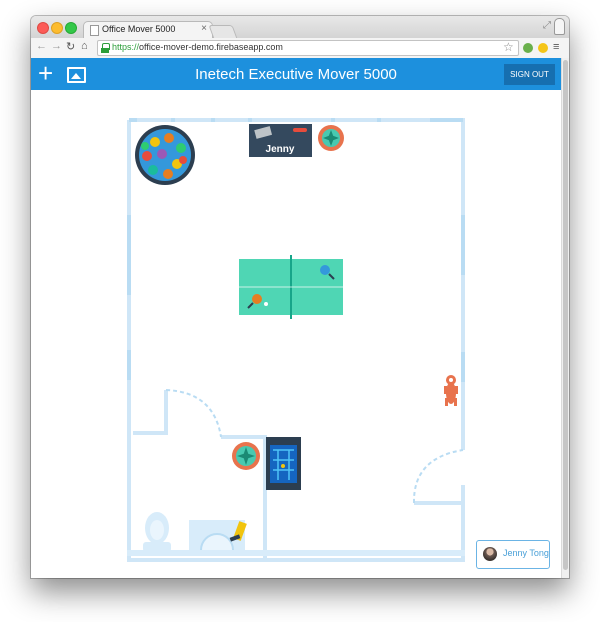  I want to click on dog, so click(451, 390).